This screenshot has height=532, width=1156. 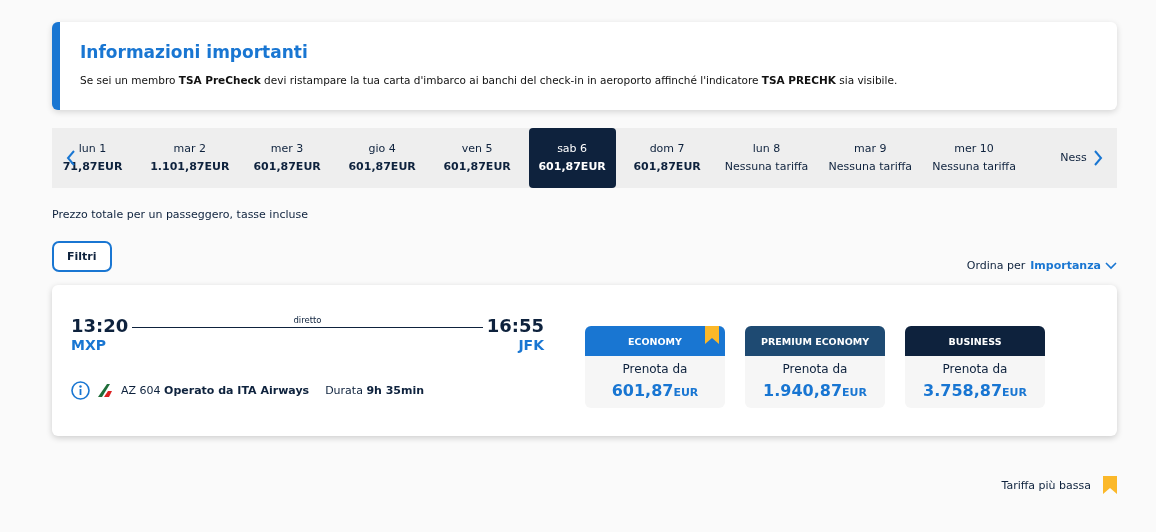 I want to click on fare-card: BUSINESS Prenota da 3.758,87EUR, so click(x=975, y=367).